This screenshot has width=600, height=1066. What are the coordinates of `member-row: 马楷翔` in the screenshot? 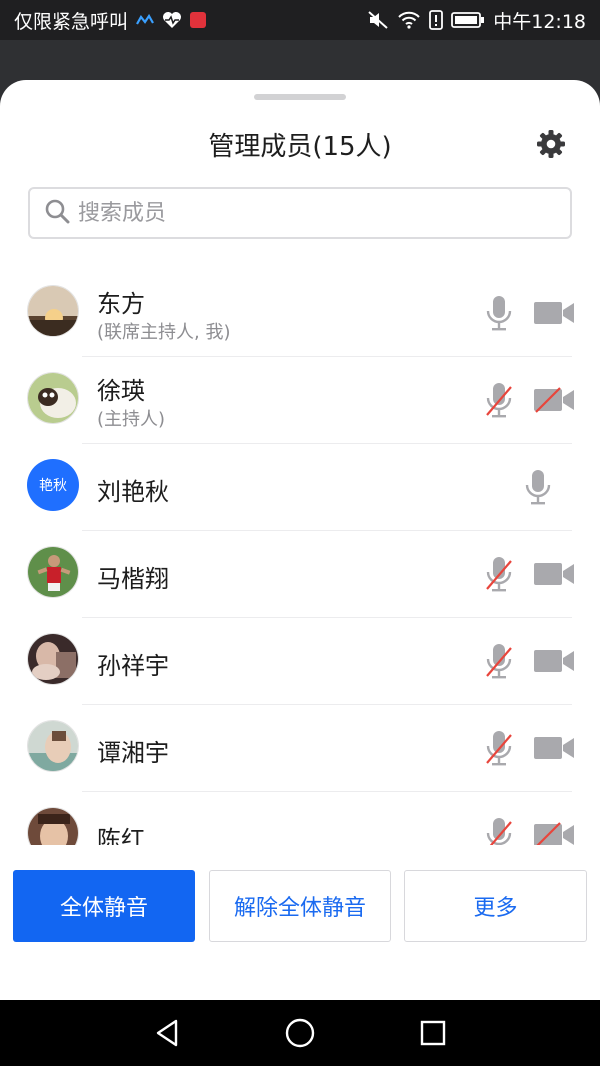 It's located at (300, 574).